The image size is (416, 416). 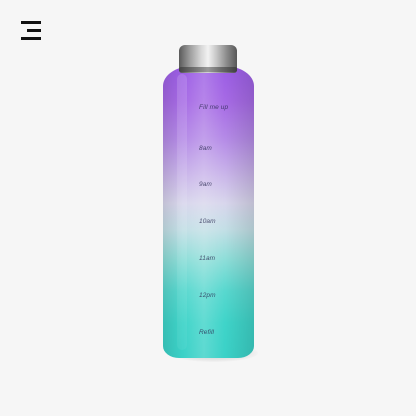 I want to click on bottle-marker-refill: Refill, so click(x=207, y=332).